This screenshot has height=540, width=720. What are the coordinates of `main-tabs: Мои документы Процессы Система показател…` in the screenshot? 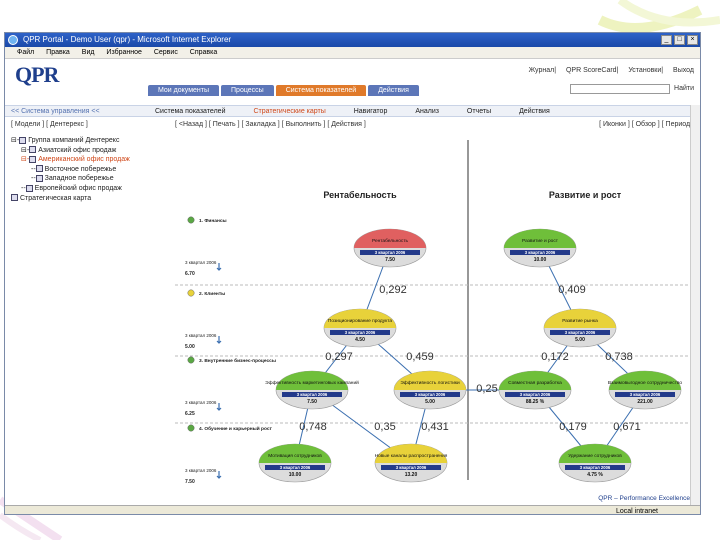 It's located at (284, 90).